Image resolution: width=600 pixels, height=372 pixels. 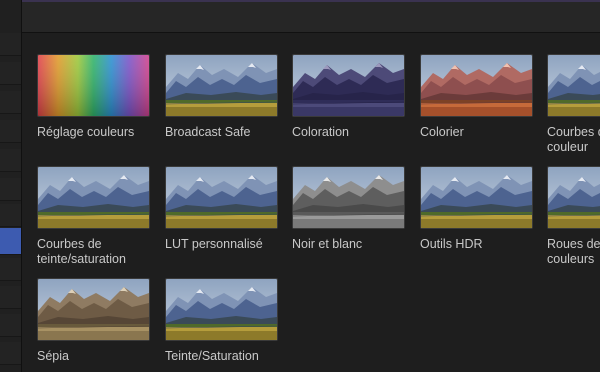 I want to click on effect-tile: Teinte/Saturation, so click(x=223, y=321).